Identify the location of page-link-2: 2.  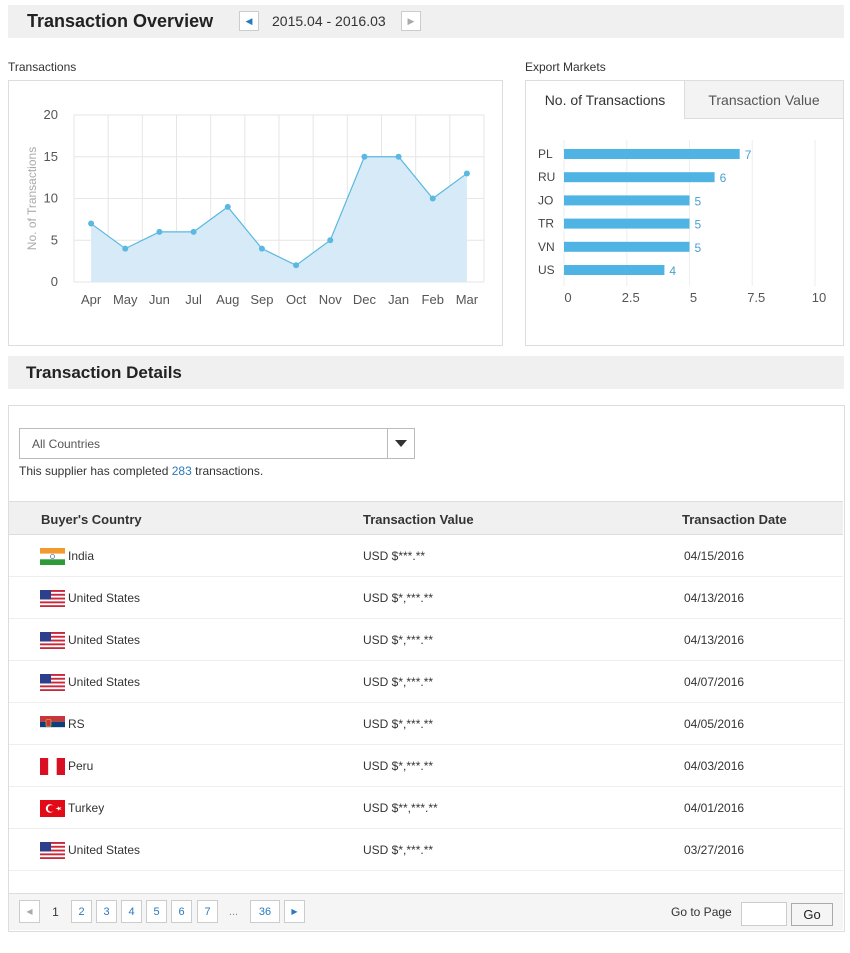
(81, 911).